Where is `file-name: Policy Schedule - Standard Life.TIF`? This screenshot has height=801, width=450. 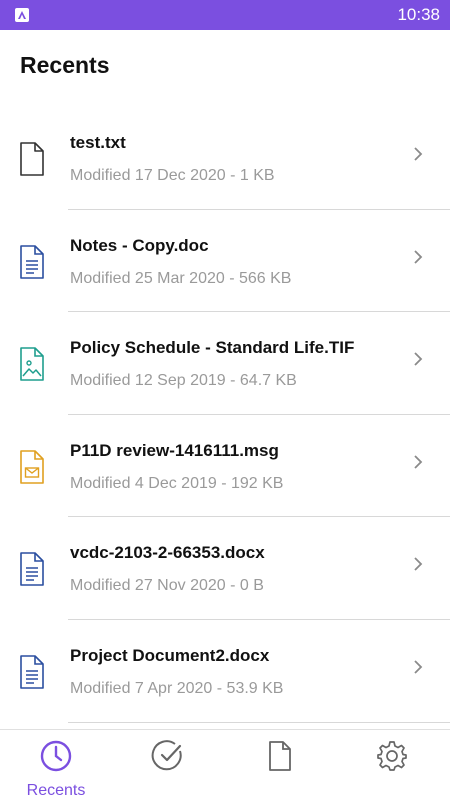 file-name: Policy Schedule - Standard Life.TIF is located at coordinates (212, 348).